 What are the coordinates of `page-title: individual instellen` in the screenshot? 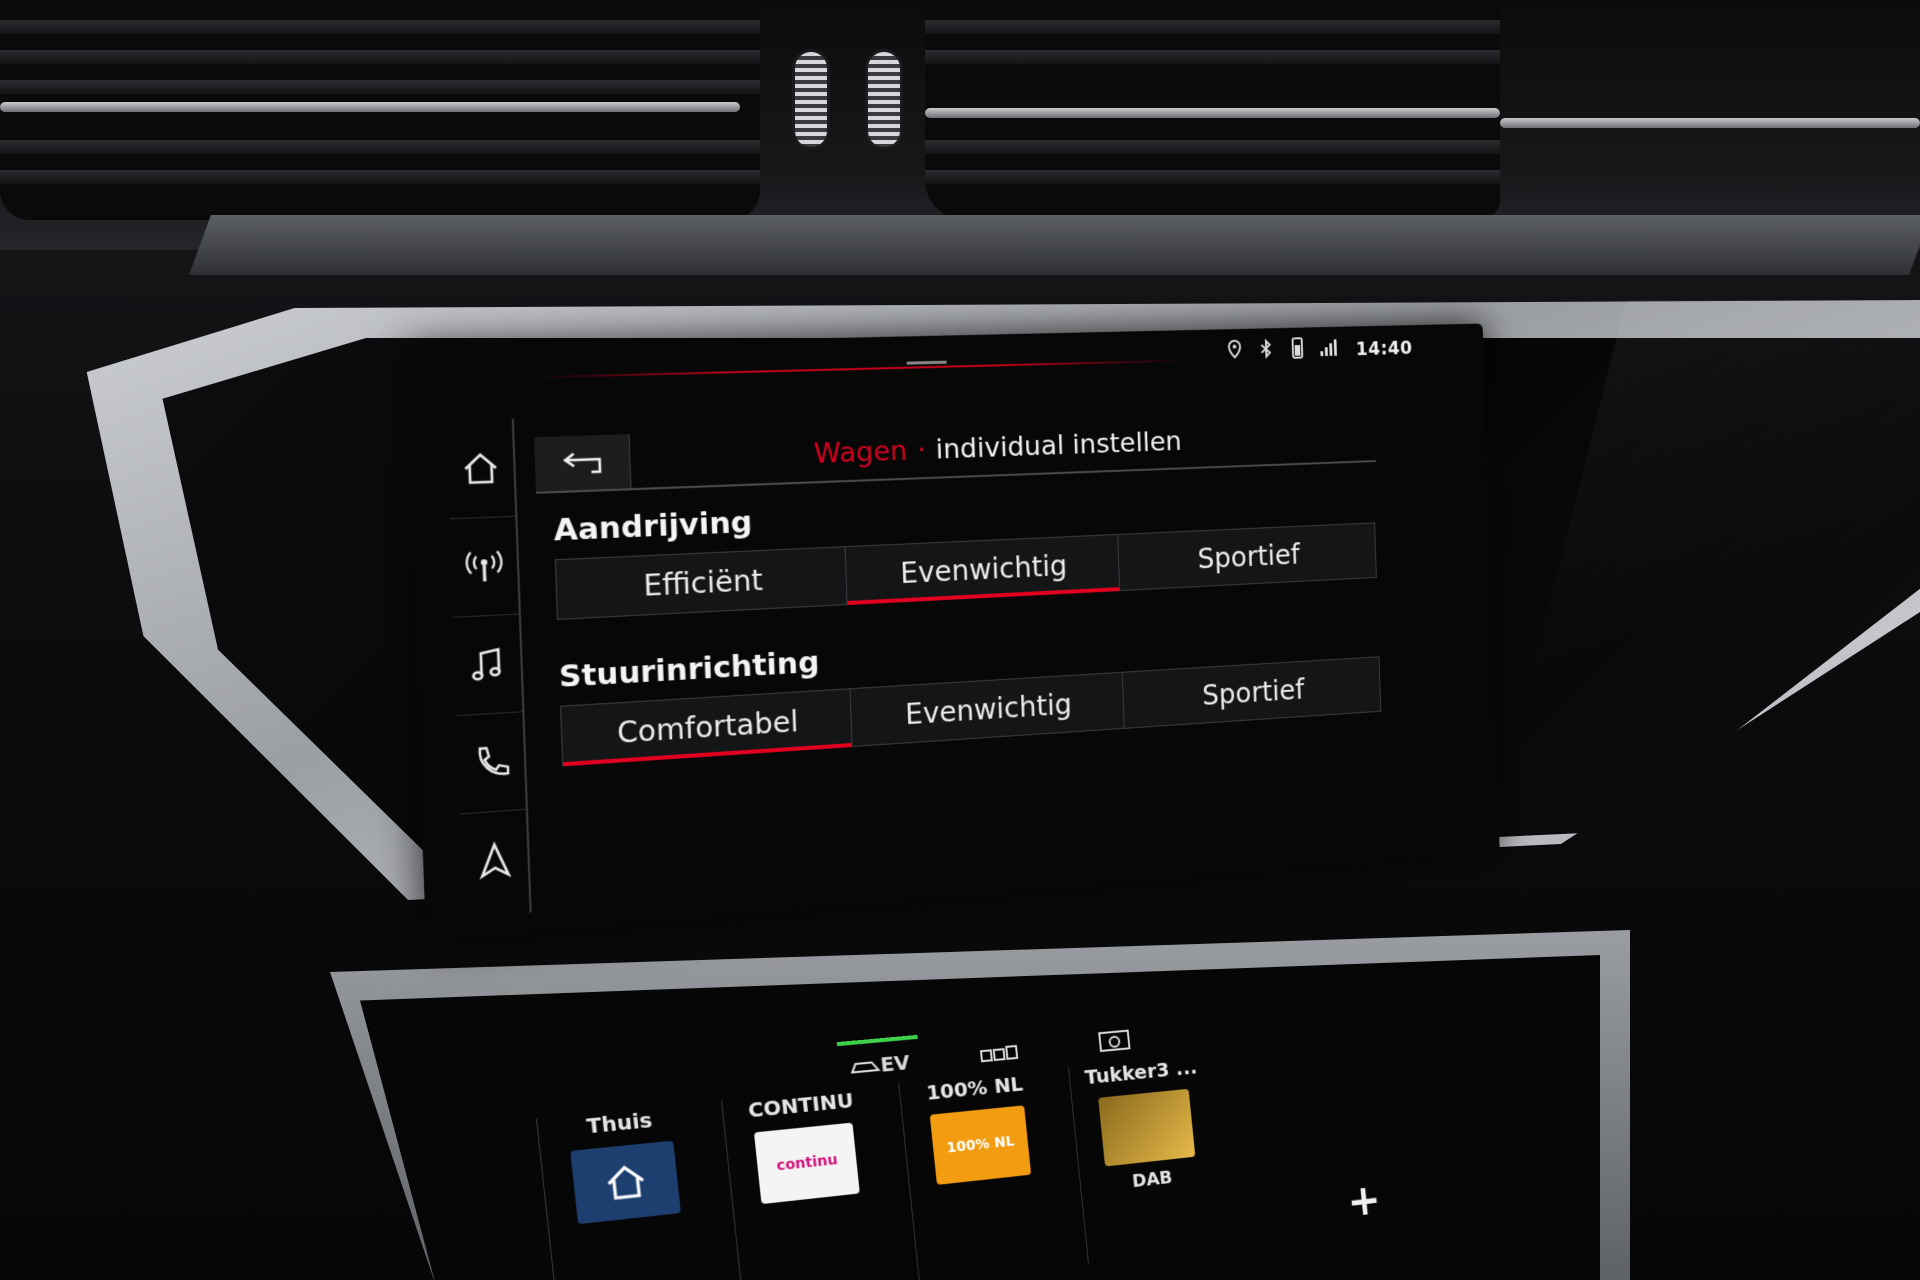 It's located at (1059, 446).